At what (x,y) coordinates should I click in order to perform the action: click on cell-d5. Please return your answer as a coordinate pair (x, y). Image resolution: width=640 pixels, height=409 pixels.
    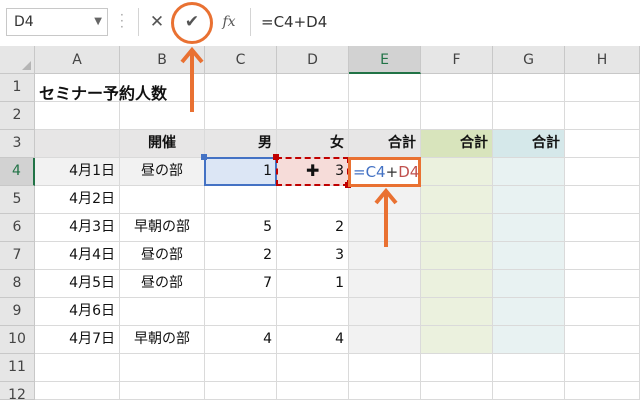
    Looking at the image, I should click on (313, 200).